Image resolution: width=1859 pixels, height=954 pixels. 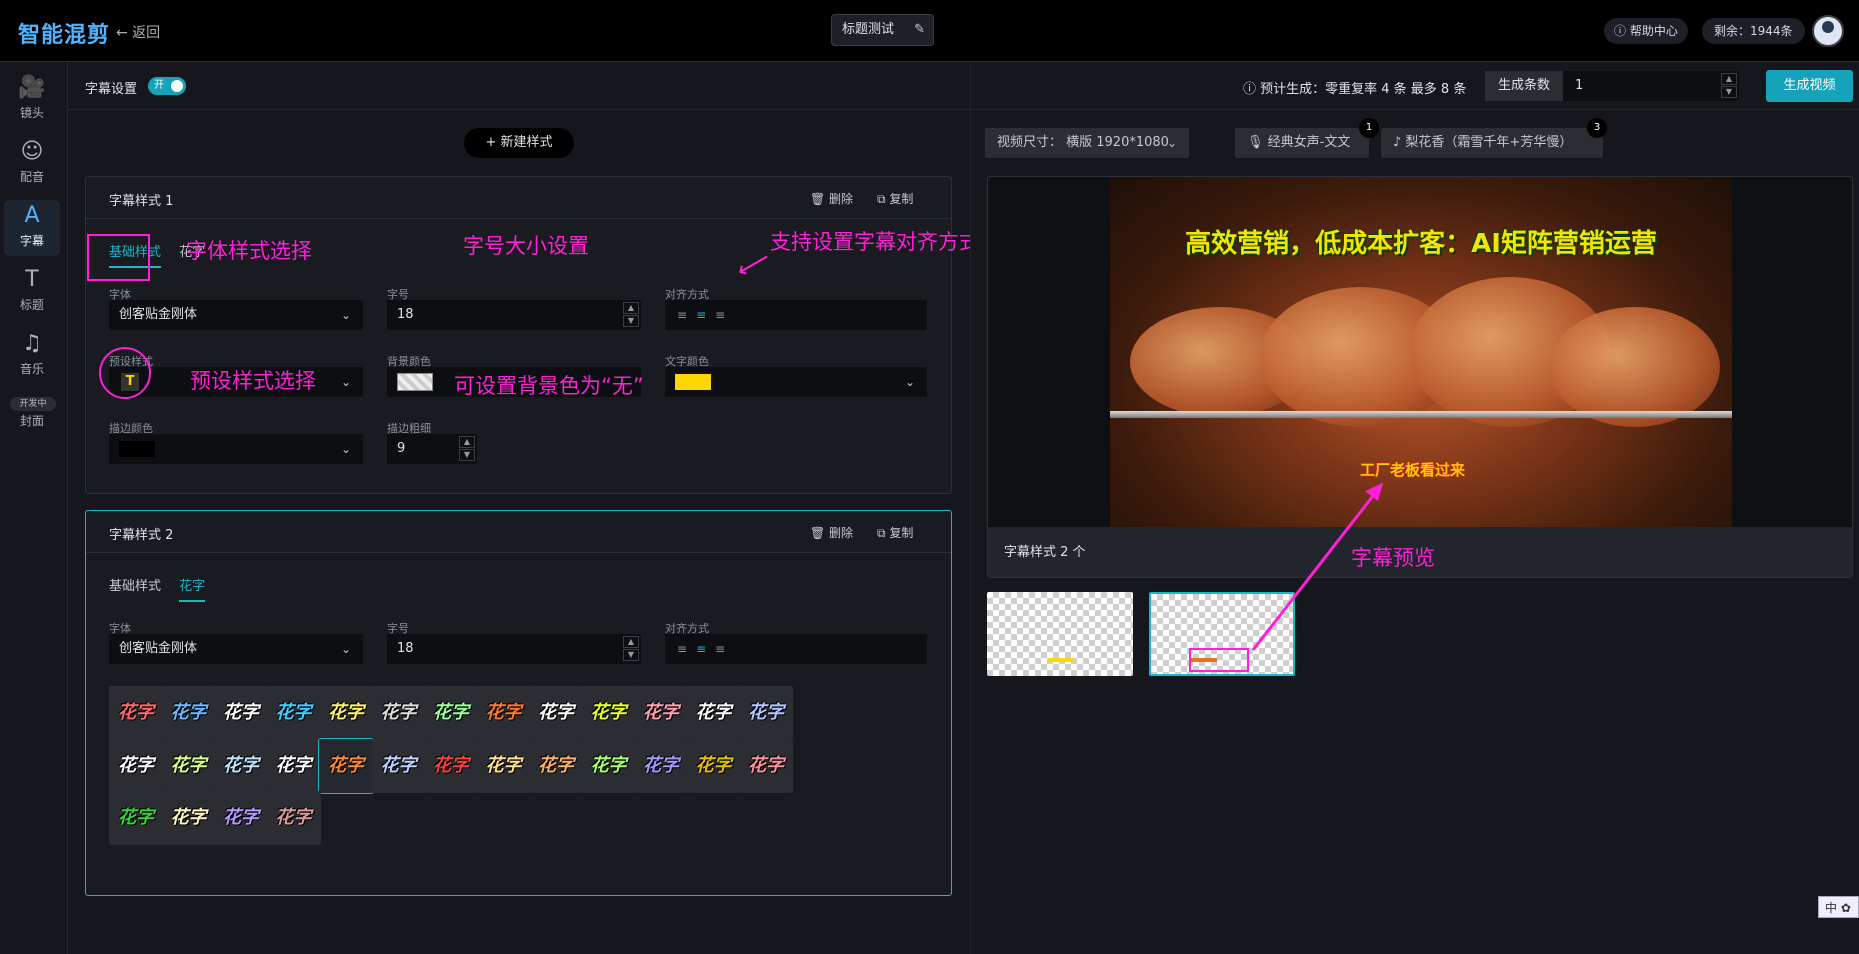 I want to click on stroke-color-select: ⌄, so click(x=236, y=449).